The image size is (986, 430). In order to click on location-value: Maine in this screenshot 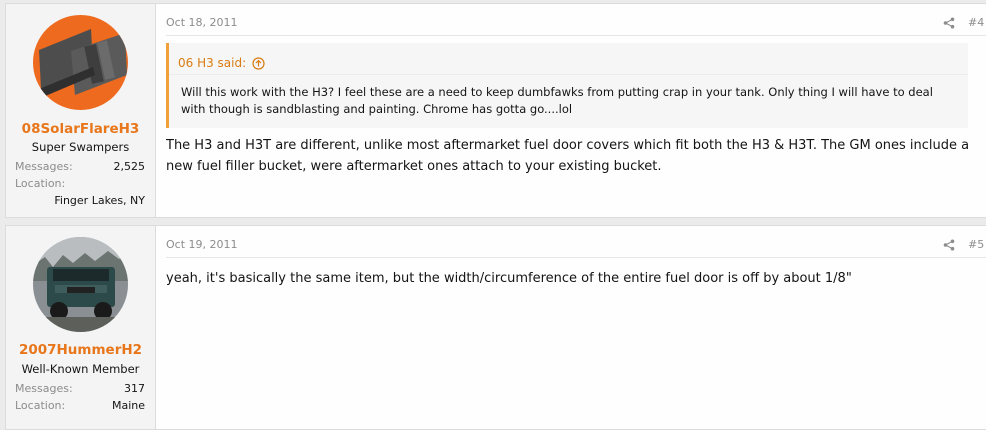, I will do `click(128, 405)`.